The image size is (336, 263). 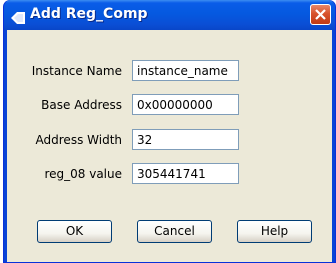 What do you see at coordinates (185, 139) in the screenshot?
I see `address-width-field` at bounding box center [185, 139].